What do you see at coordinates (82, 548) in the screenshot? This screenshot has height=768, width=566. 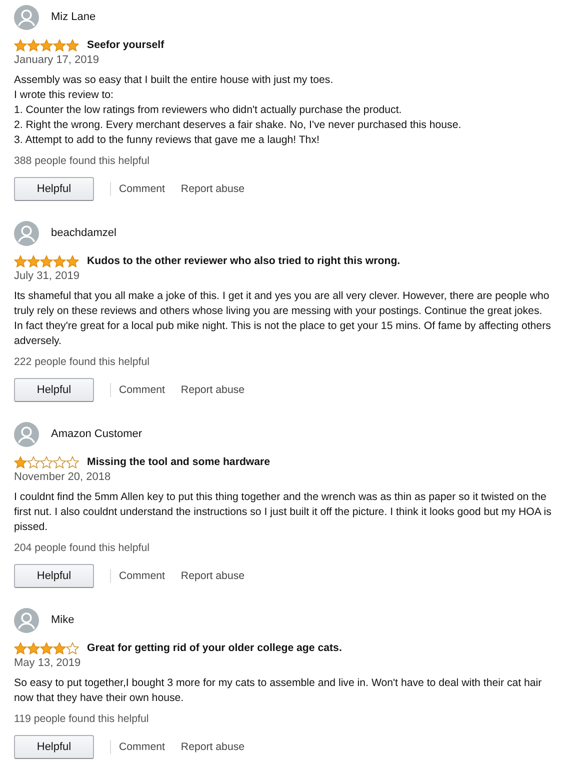 I see `helpful-count: 204 people found this helpful` at bounding box center [82, 548].